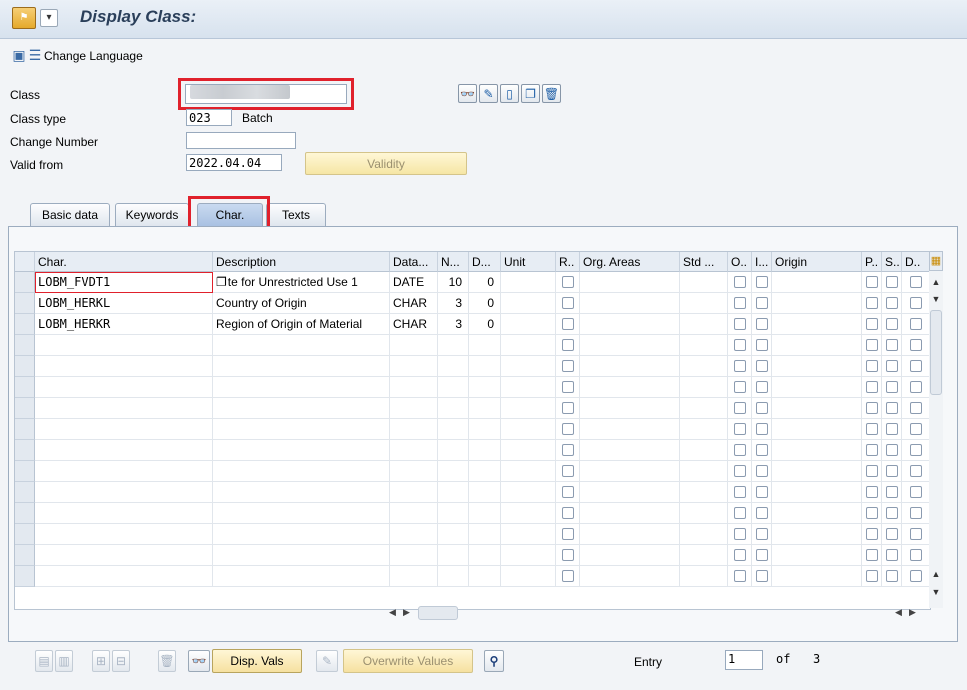 Image resolution: width=967 pixels, height=690 pixels. What do you see at coordinates (35, 55) in the screenshot?
I see `list-icon: ☰` at bounding box center [35, 55].